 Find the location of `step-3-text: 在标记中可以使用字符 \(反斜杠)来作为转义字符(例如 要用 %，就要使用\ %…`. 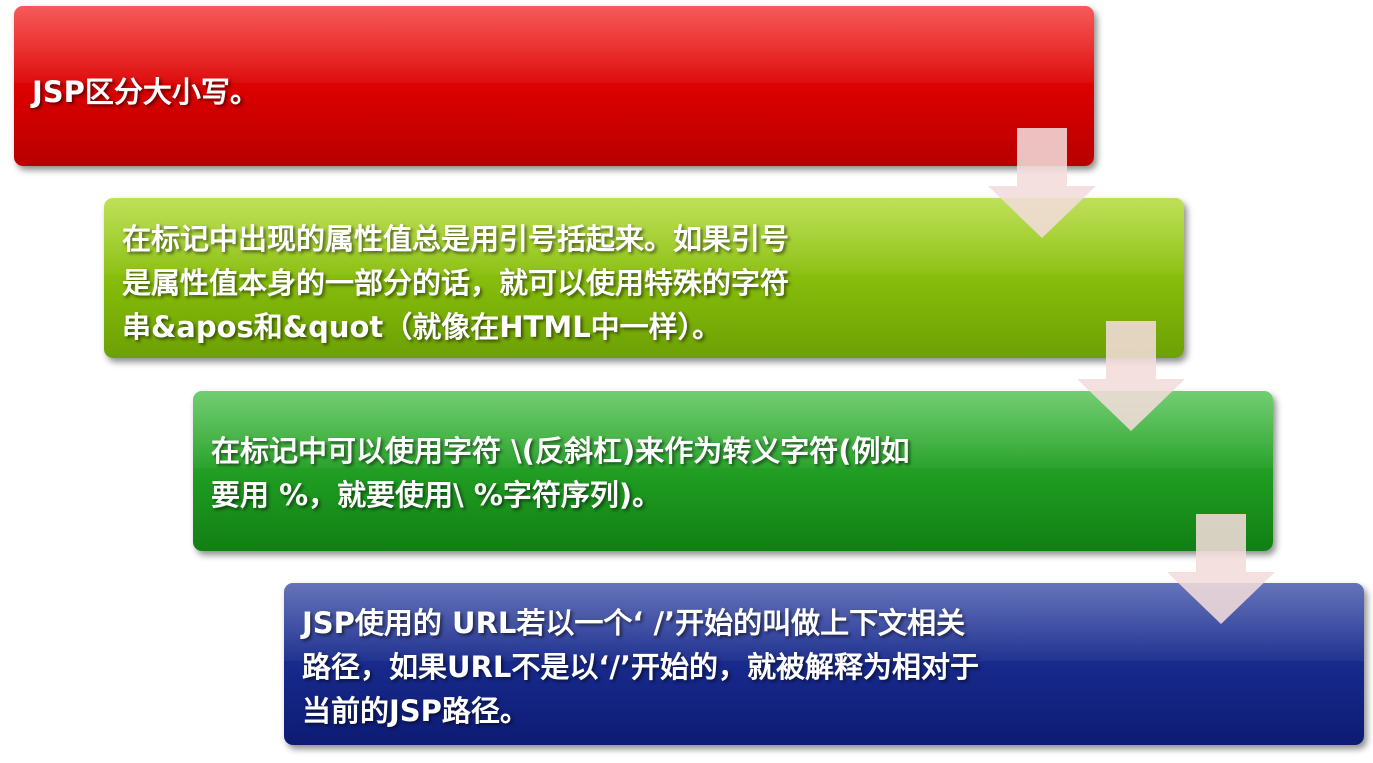

step-3-text: 在标记中可以使用字符 \(反斜杠)来作为转义字符(例如 要用 %，就要使用\ %… is located at coordinates (560, 473).